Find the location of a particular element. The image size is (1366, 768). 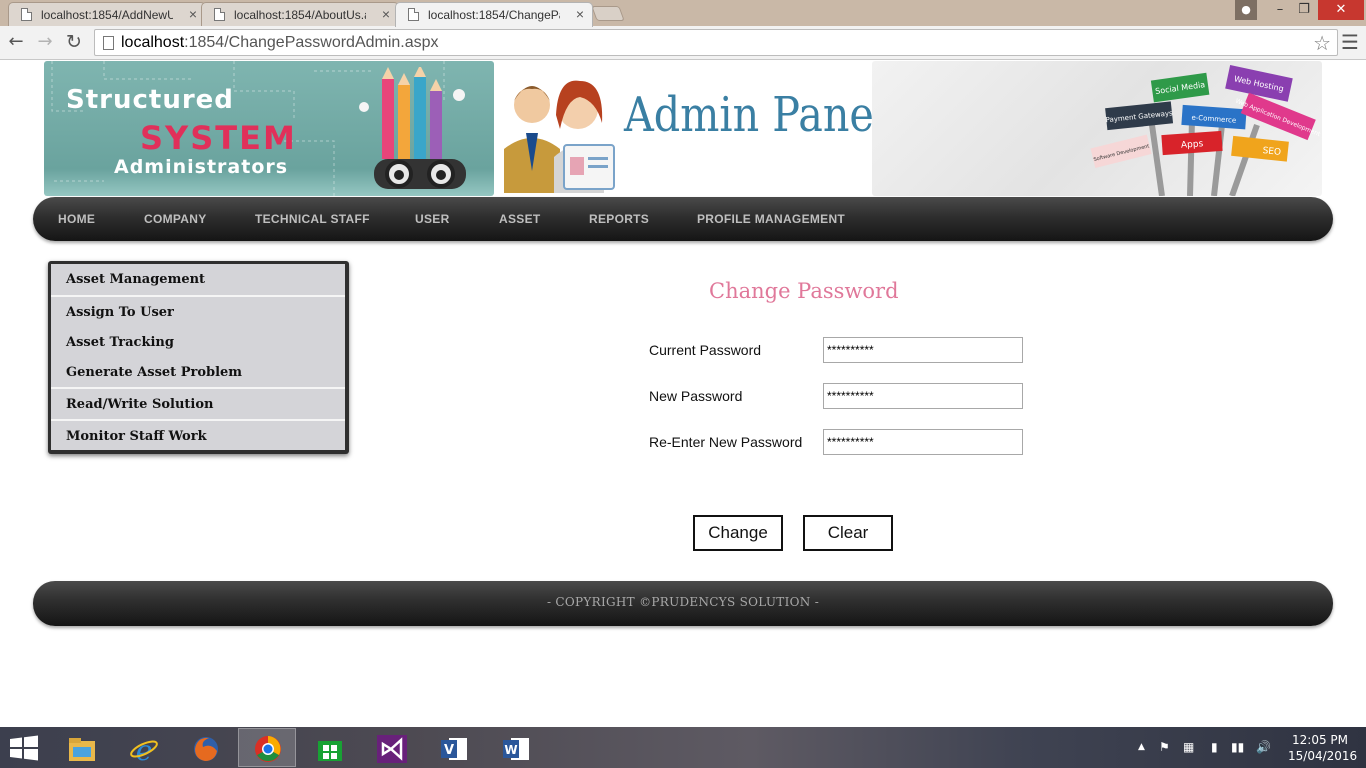

user-profile-icon: ● is located at coordinates (1246, 10).